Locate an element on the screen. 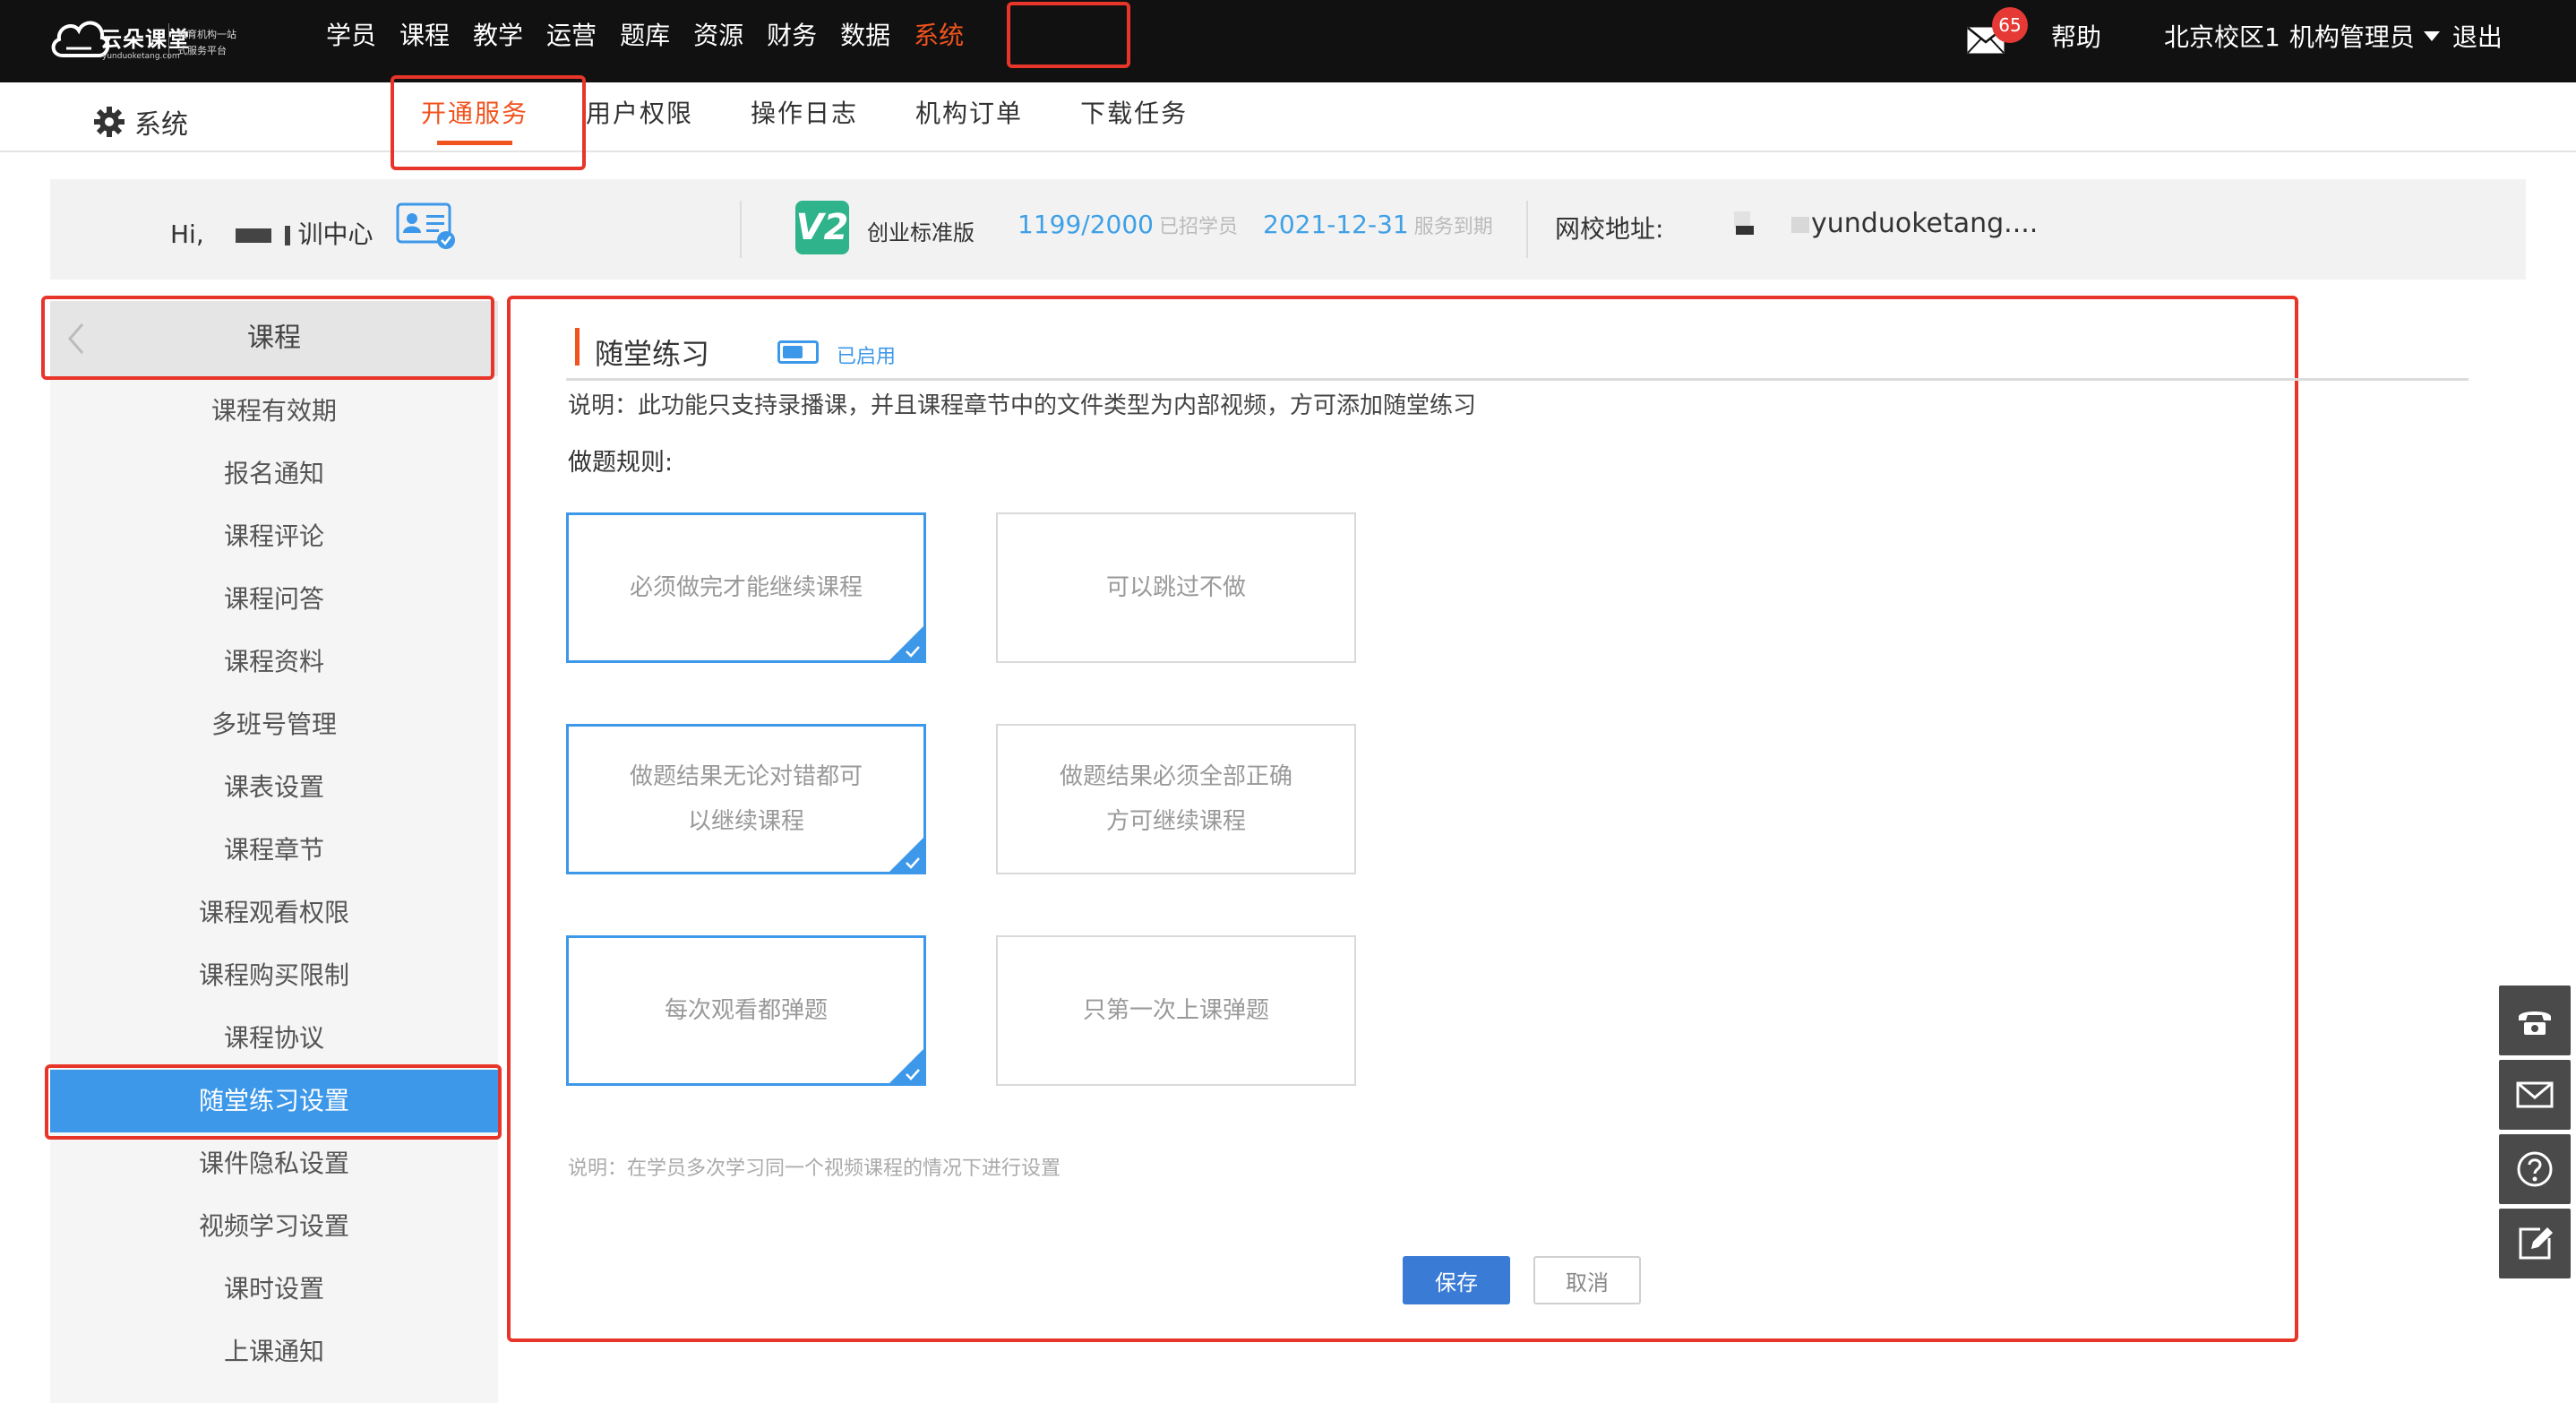 This screenshot has width=2576, height=1403. top-menu: 学员 课程 教学 运营 题库 资源 财务 数据 系统 is located at coordinates (656, 41).